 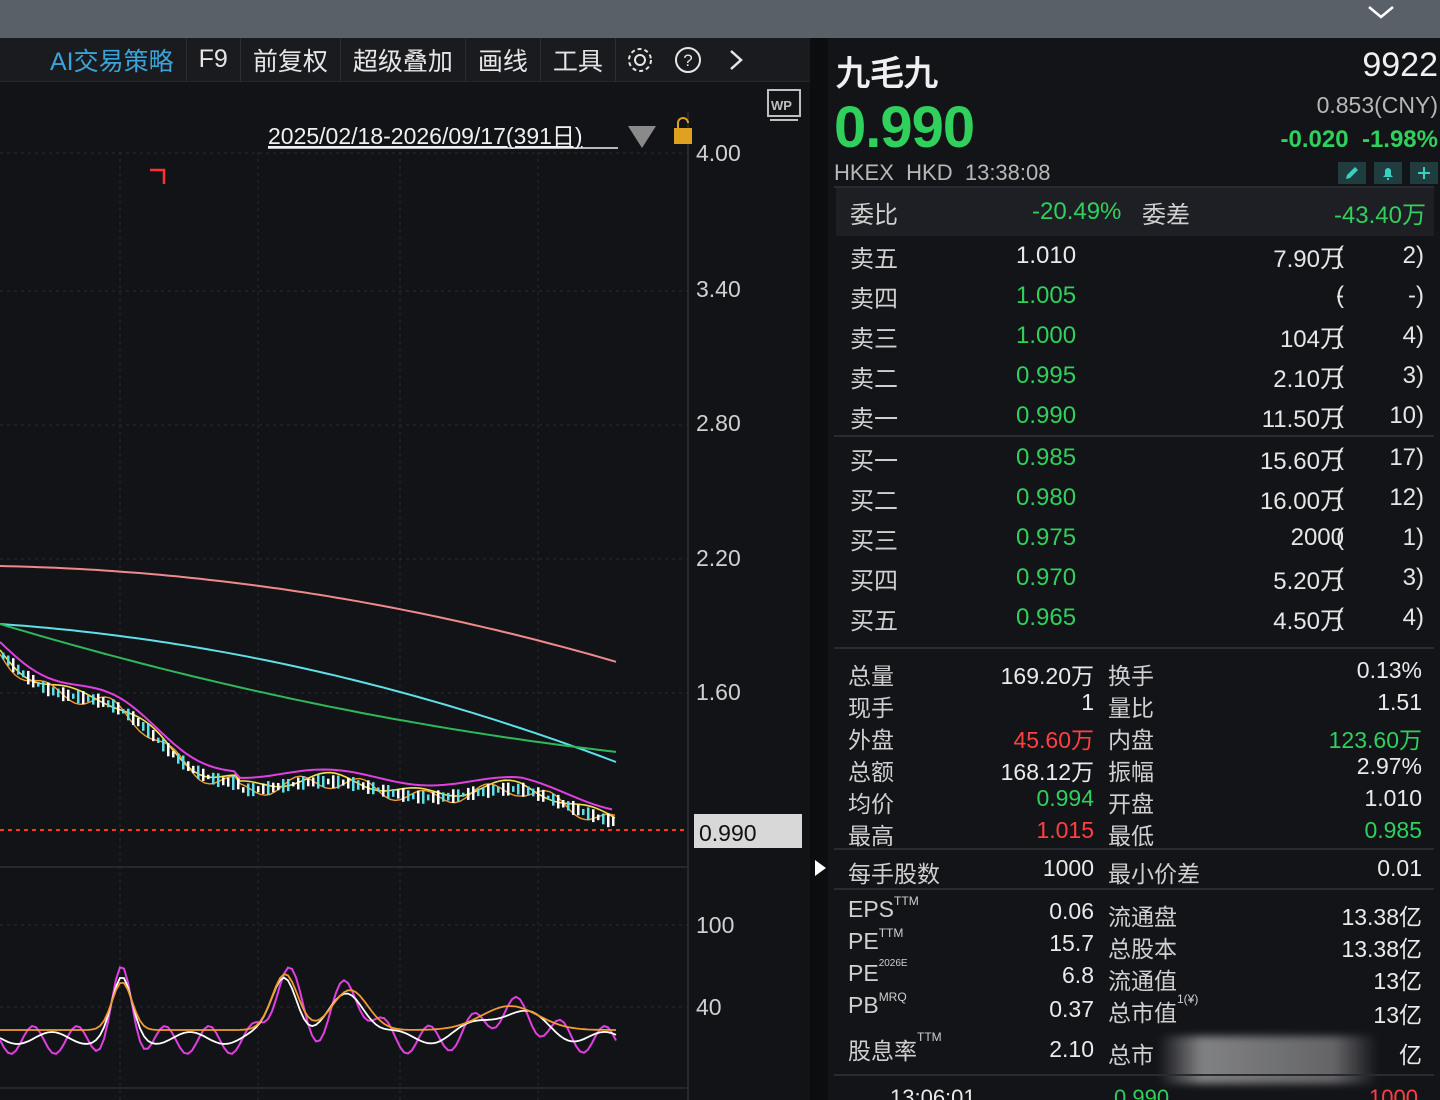 What do you see at coordinates (781, 105) in the screenshot?
I see `wp-badge: WP` at bounding box center [781, 105].